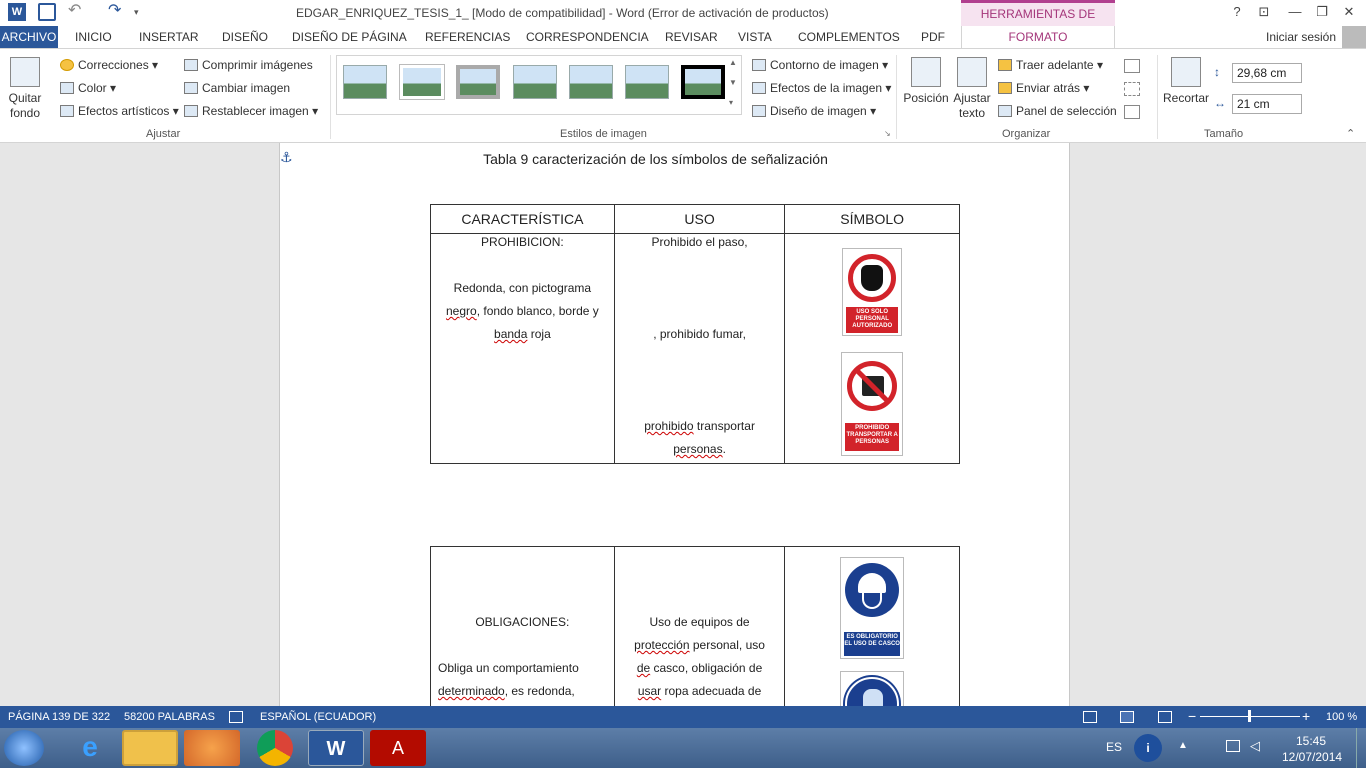 Image resolution: width=1366 pixels, height=768 pixels. What do you see at coordinates (275, 748) in the screenshot?
I see `chrome-icon` at bounding box center [275, 748].